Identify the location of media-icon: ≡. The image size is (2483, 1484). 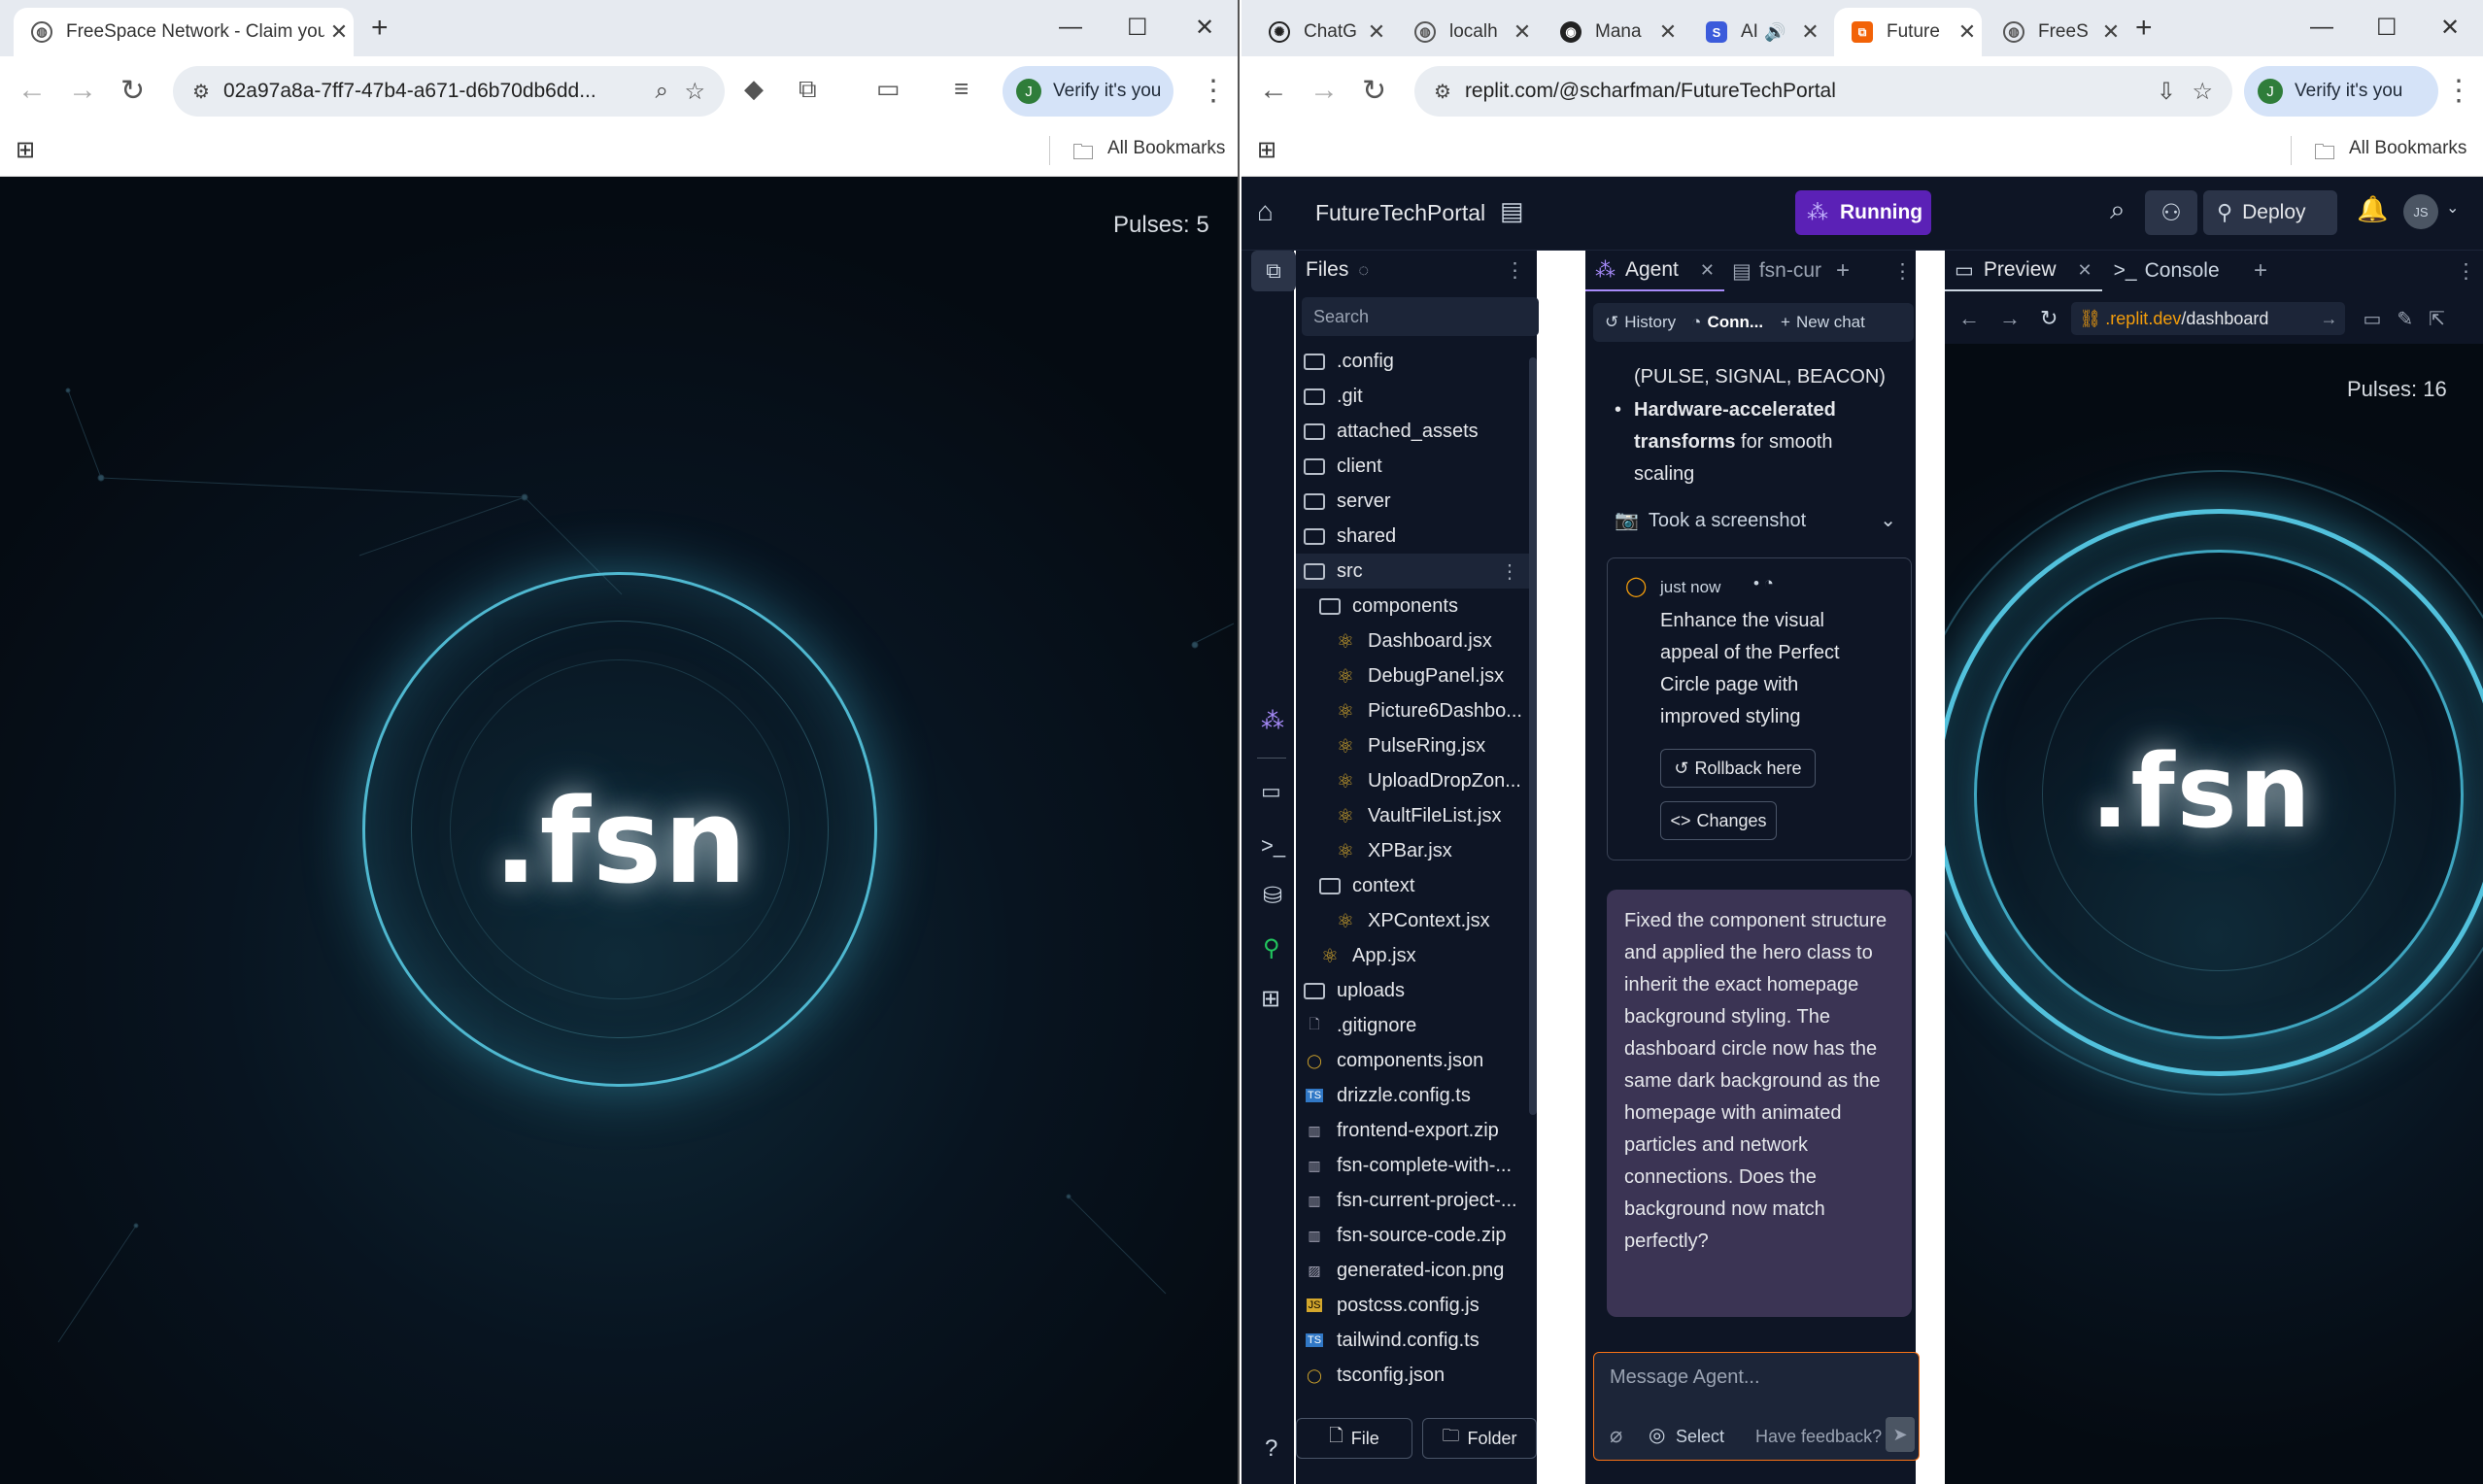
(961, 89).